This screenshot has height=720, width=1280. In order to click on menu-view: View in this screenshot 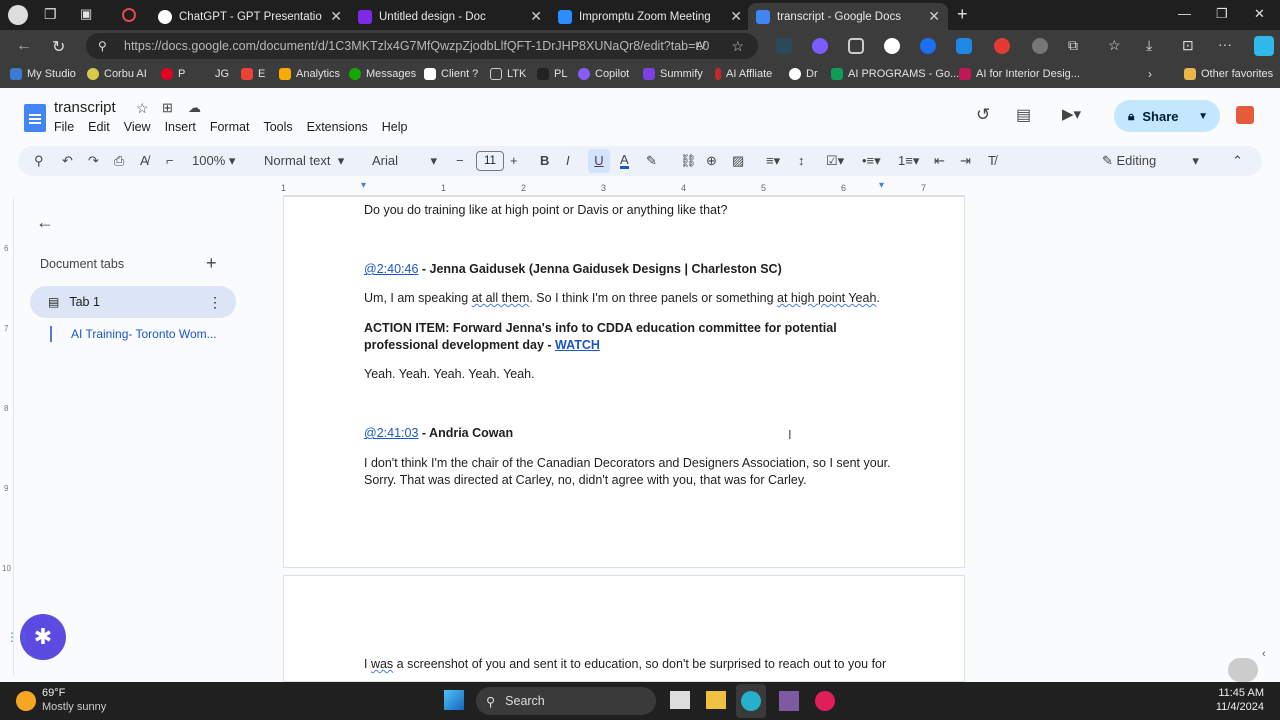, I will do `click(137, 127)`.